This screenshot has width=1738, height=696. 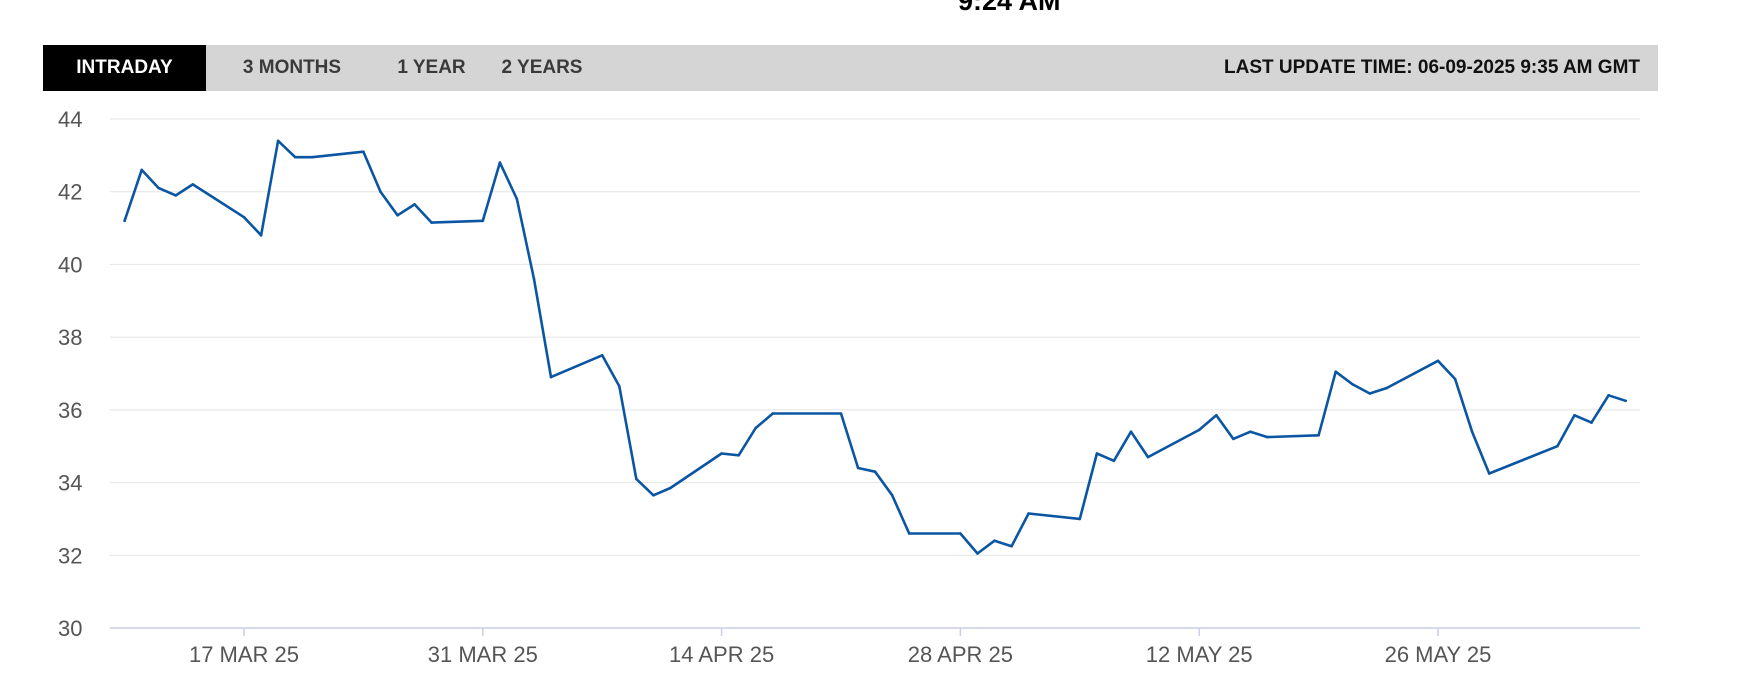 I want to click on y-tick-label: 38, so click(x=70, y=337).